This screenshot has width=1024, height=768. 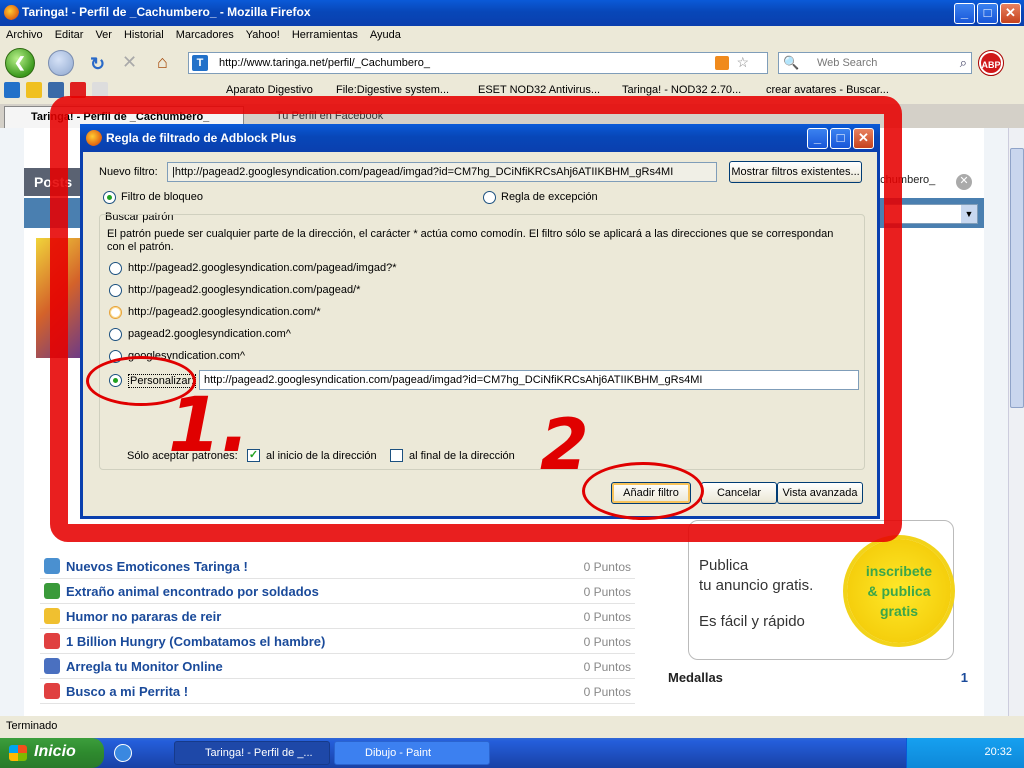 What do you see at coordinates (337, 691) in the screenshot?
I see `list-item: Busco a mi Perrita ! 0 Puntos` at bounding box center [337, 691].